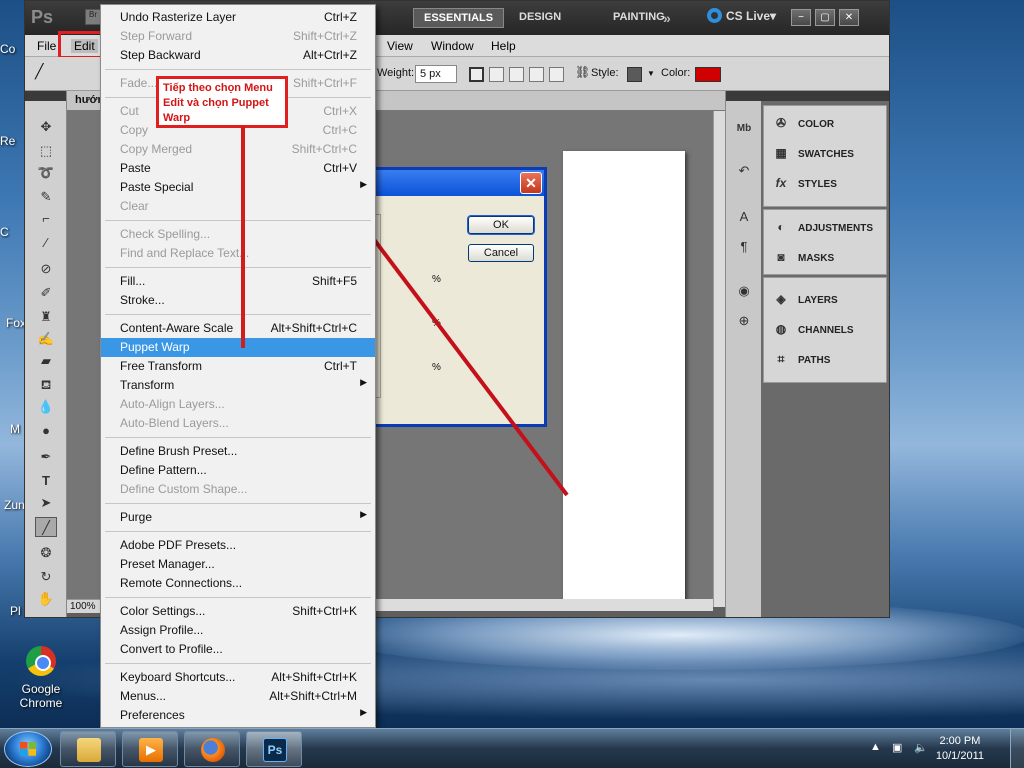 Image resolution: width=1024 pixels, height=768 pixels. What do you see at coordinates (274, 749) in the screenshot?
I see `taskbar-photoshop: Ps` at bounding box center [274, 749].